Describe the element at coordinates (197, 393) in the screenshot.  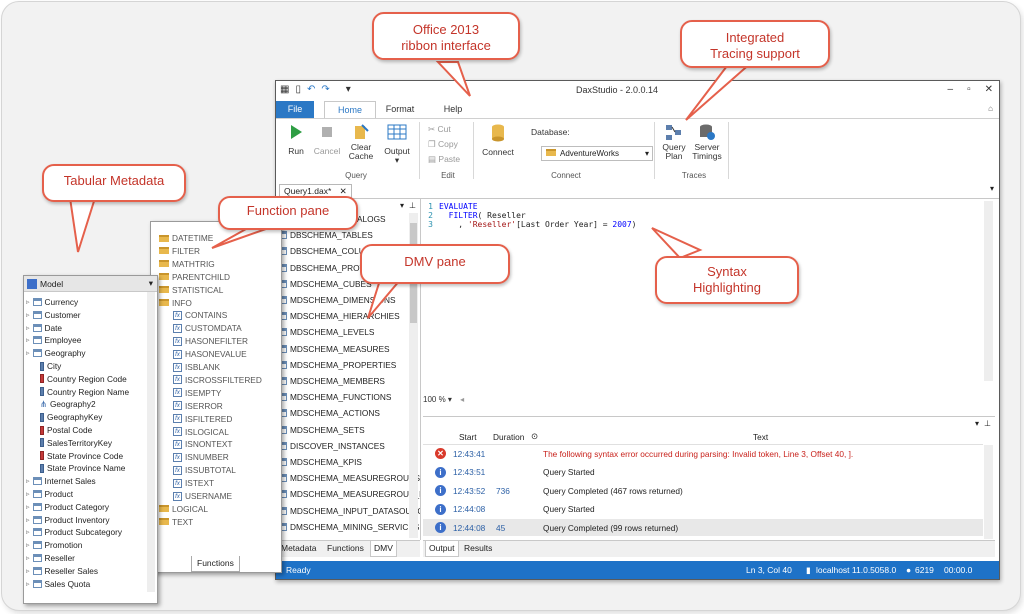
I see `function-item: fx ISEMPTY` at that location.